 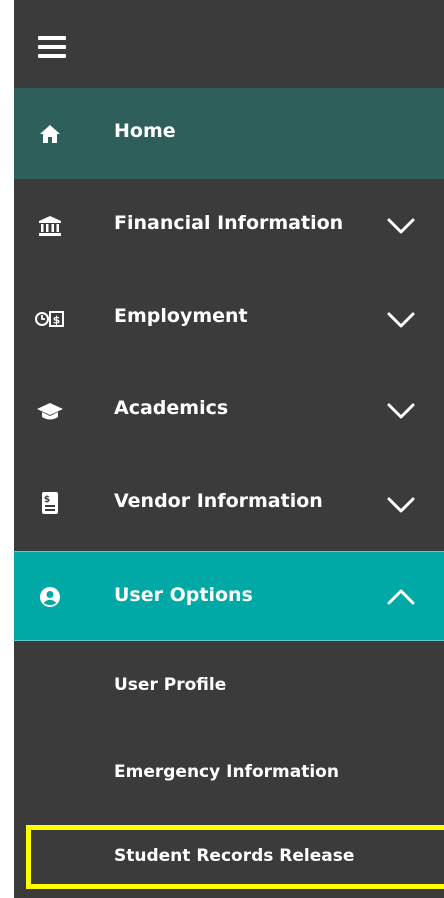 I want to click on nav-item-label: Academics, so click(x=171, y=408).